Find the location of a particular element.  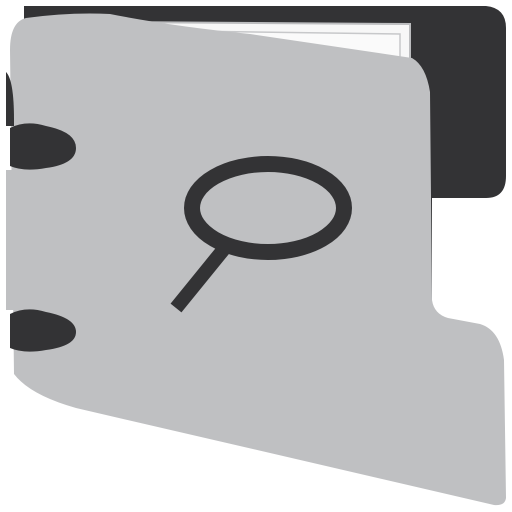

binder-edge is located at coordinates (10, 240).